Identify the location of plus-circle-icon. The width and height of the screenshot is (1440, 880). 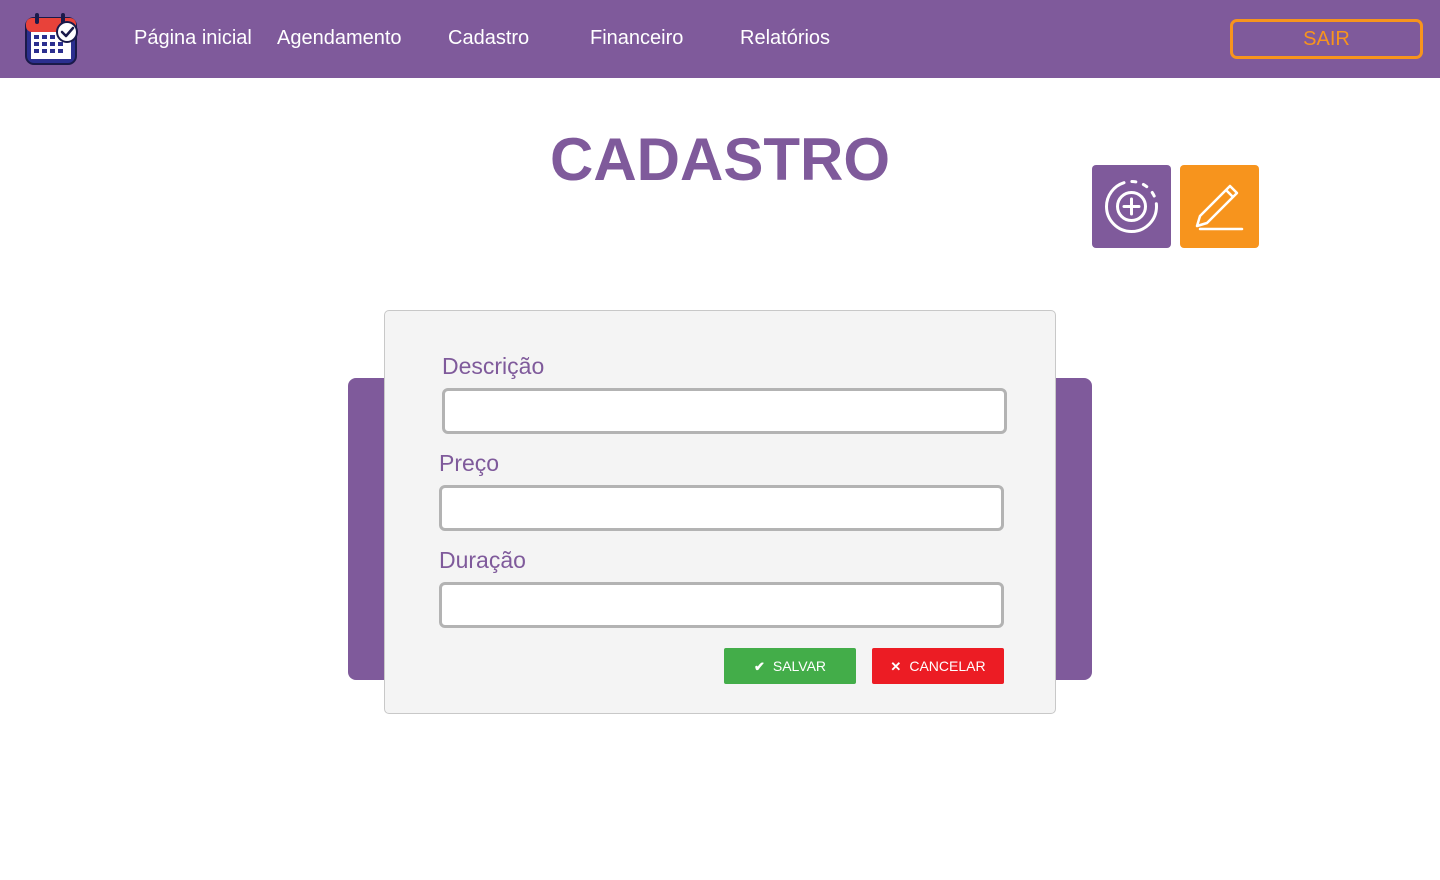
(1131, 206).